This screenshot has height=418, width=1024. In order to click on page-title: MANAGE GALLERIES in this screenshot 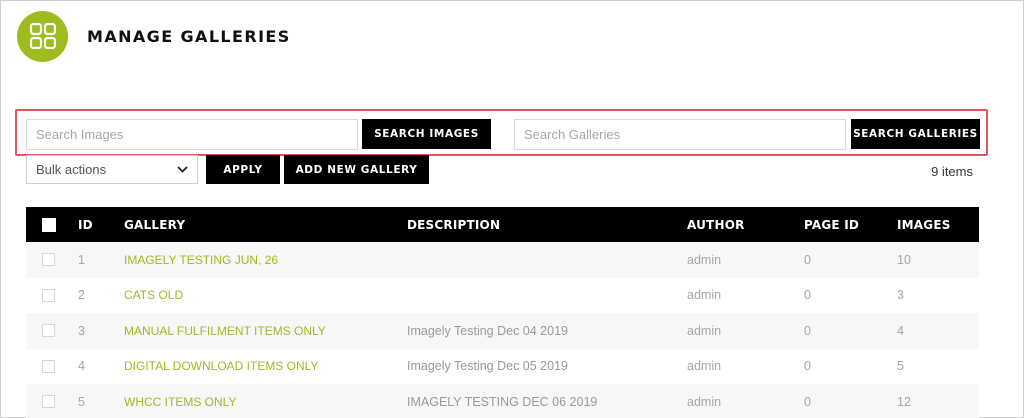, I will do `click(189, 36)`.